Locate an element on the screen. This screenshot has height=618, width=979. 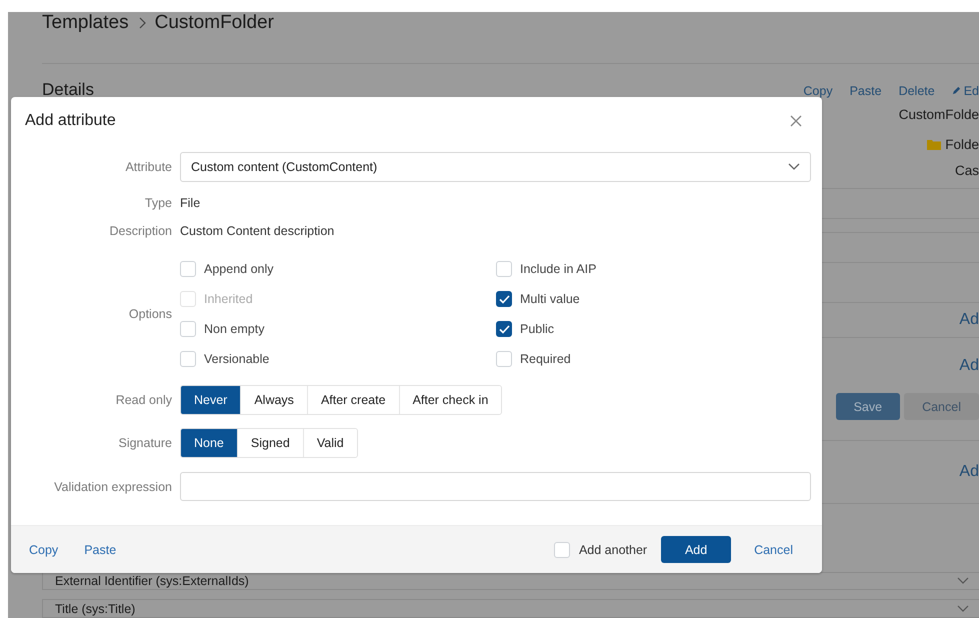
collapsible-row: Title (sys:Title) is located at coordinates (510, 608).